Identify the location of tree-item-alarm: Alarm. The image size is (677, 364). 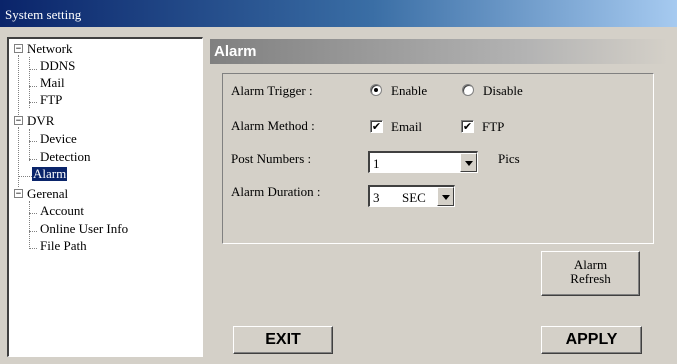
(50, 174).